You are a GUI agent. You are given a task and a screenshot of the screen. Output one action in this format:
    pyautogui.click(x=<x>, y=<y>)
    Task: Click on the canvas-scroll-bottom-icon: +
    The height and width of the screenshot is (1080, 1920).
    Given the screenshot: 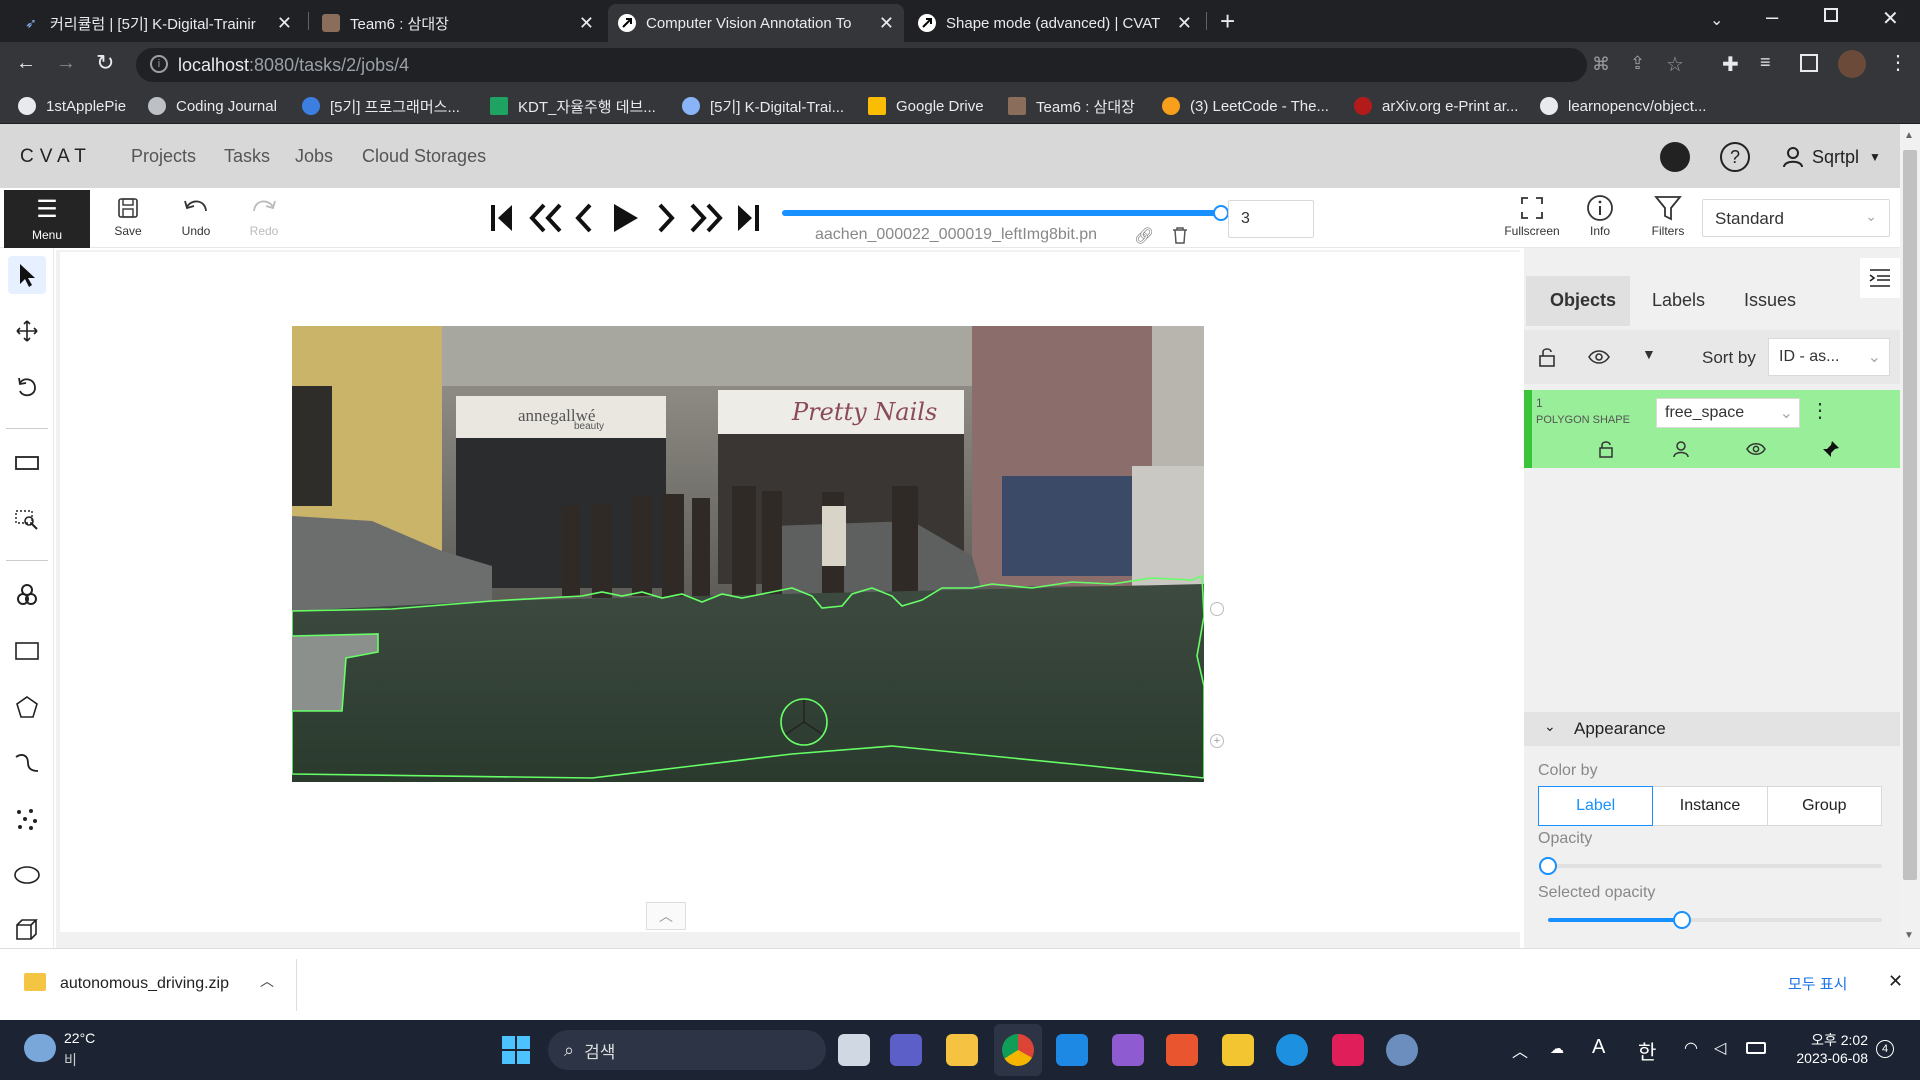 What is the action you would take?
    pyautogui.click(x=1217, y=741)
    